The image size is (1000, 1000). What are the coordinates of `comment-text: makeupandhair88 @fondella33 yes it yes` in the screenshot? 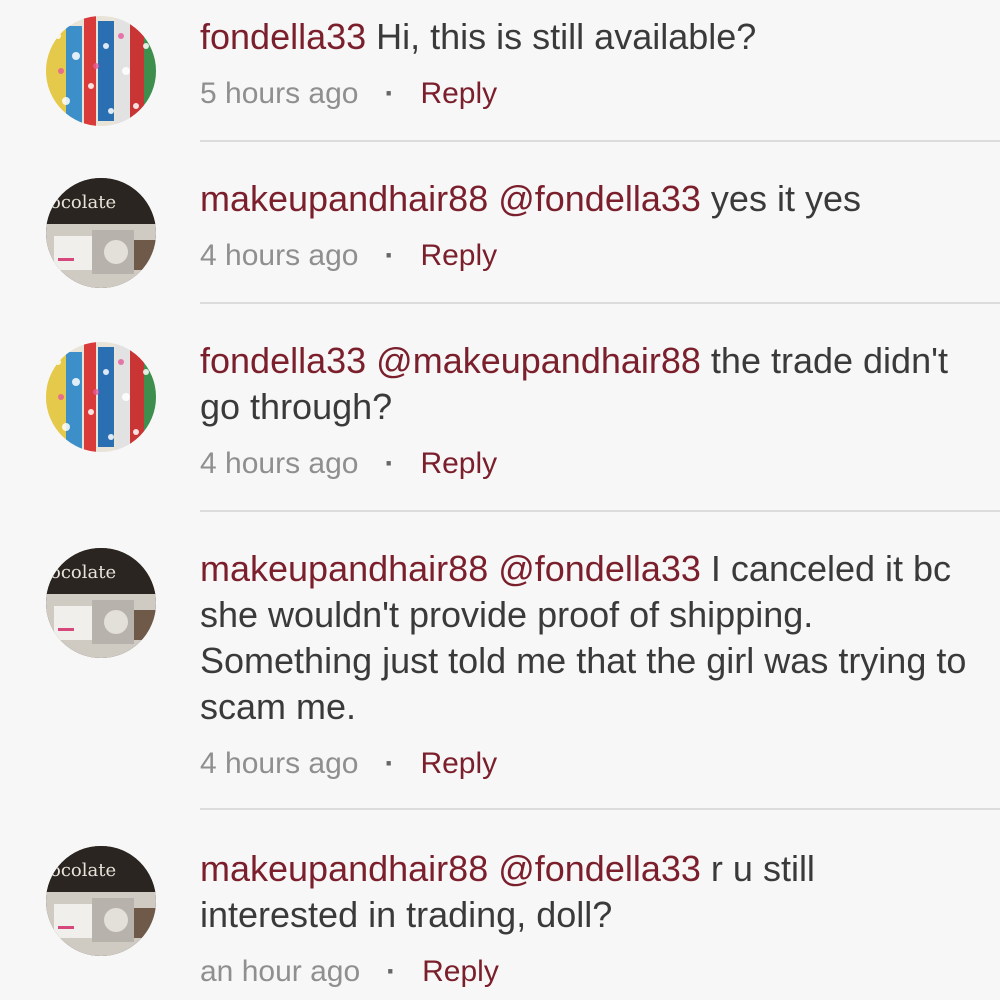 It's located at (585, 199).